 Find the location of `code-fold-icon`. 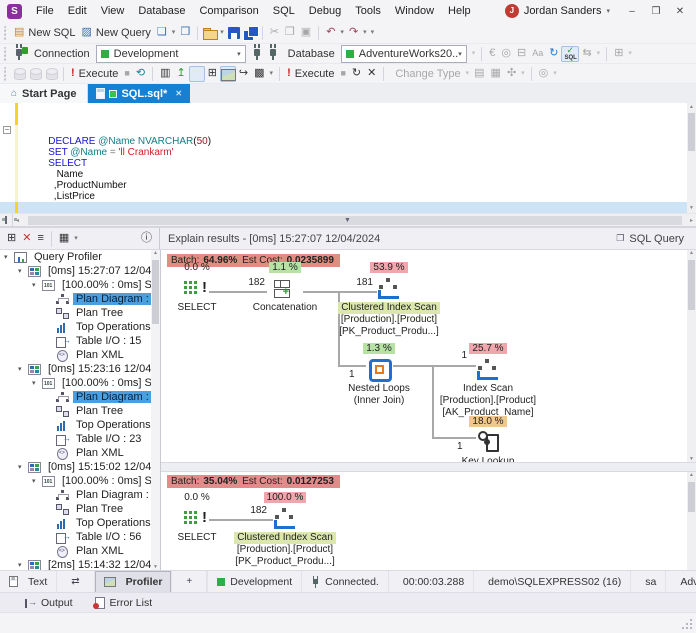

code-fold-icon is located at coordinates (7, 130).